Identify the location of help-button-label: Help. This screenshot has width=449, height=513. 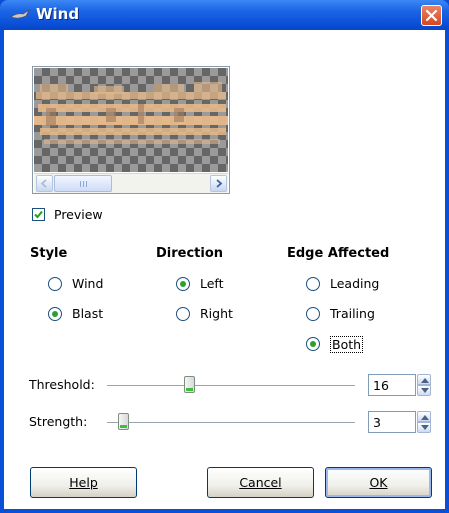
(83, 482).